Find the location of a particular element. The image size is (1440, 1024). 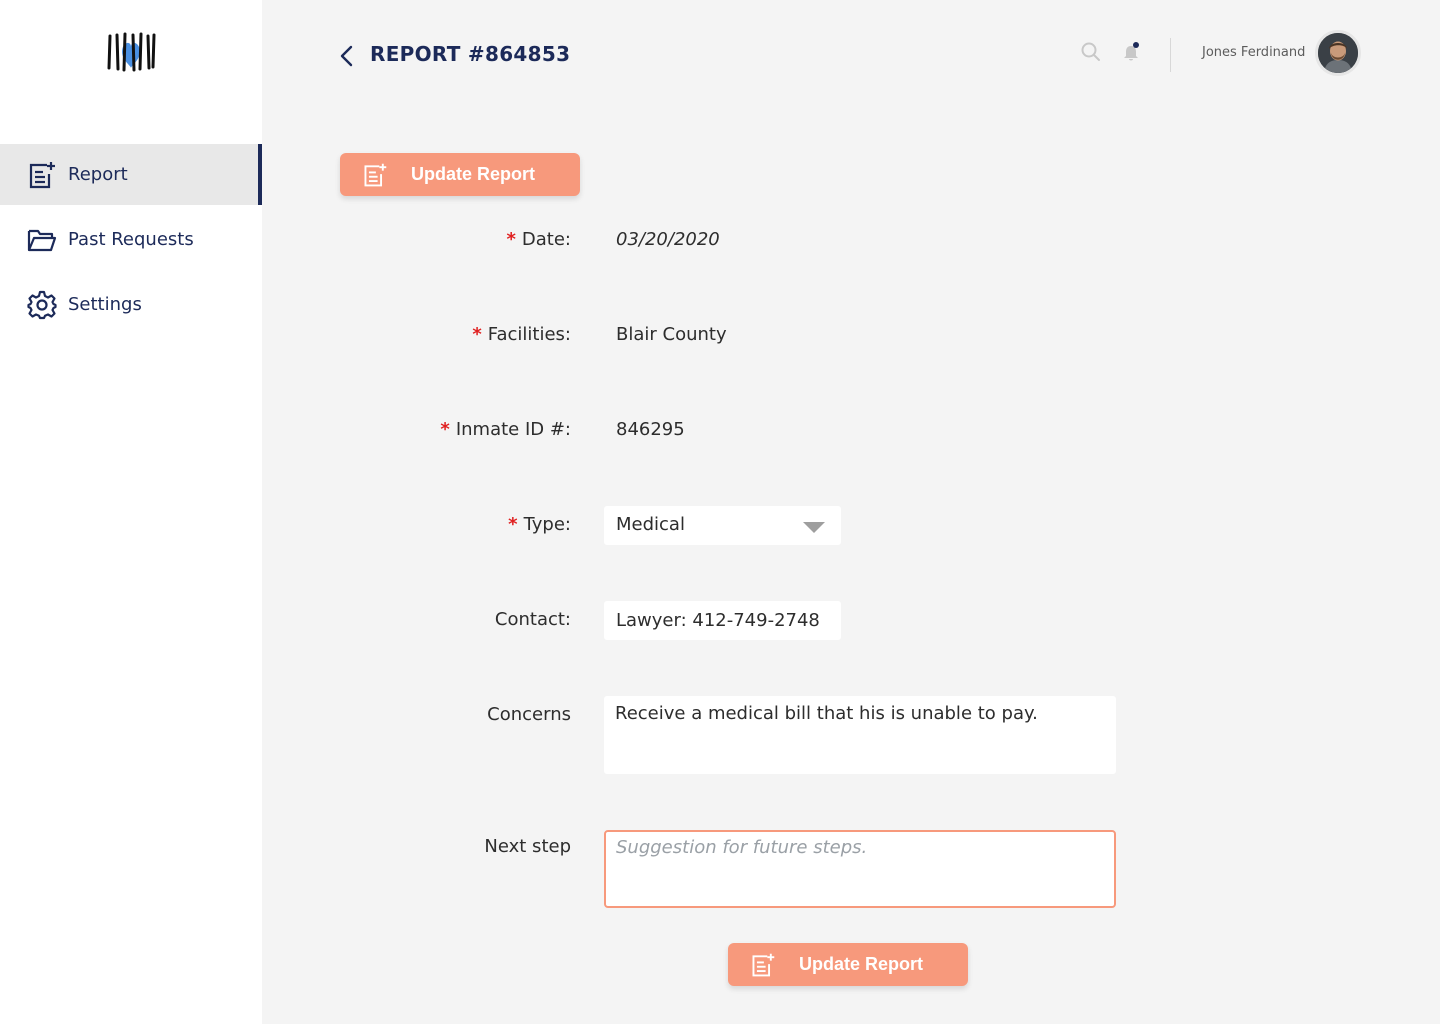

search-button is located at coordinates (1091, 52).